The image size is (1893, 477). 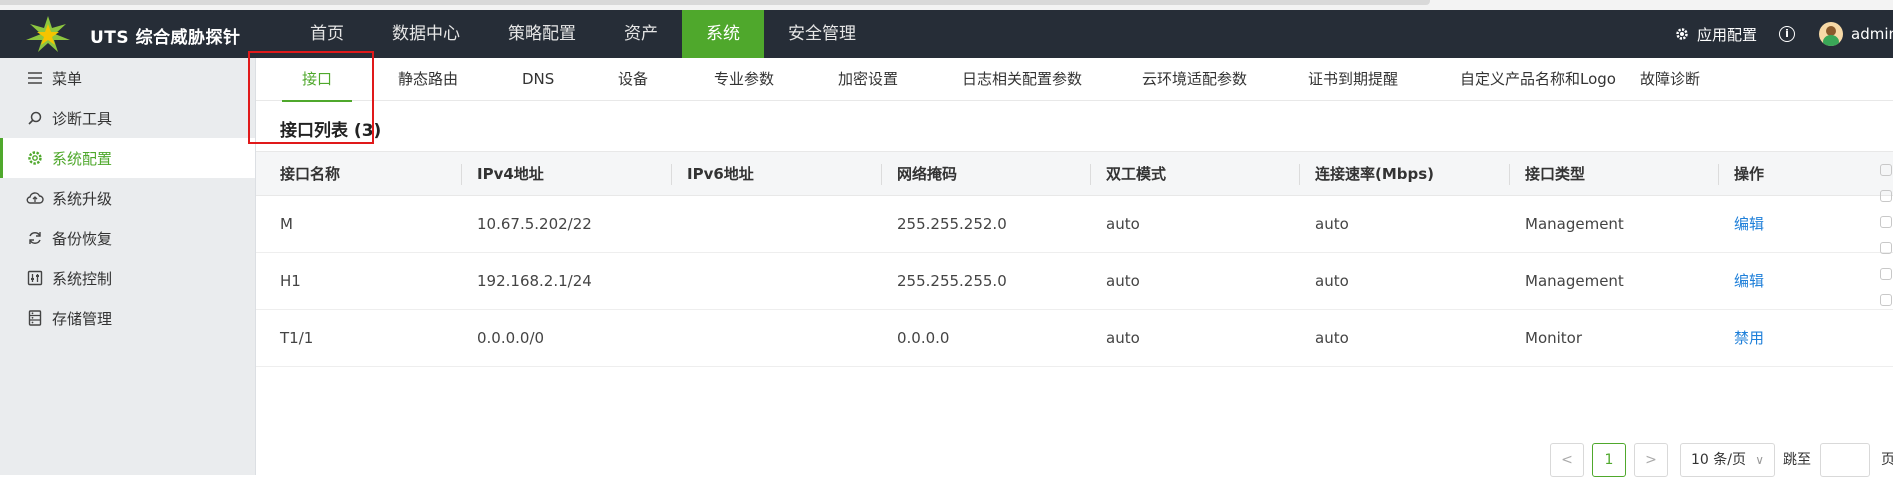 I want to click on sidebar-item-system-control: 系统控制, so click(x=127, y=278).